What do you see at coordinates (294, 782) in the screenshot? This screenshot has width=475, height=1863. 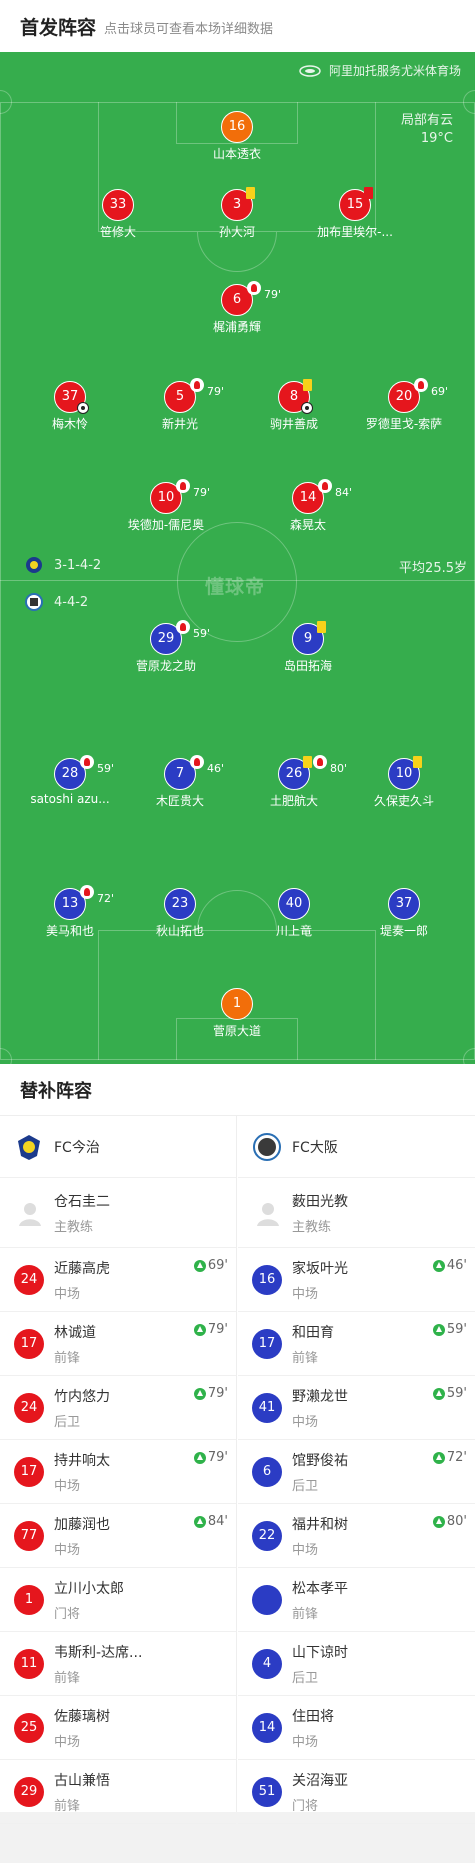 I see `player-marker: 26 80' 土肥航大` at bounding box center [294, 782].